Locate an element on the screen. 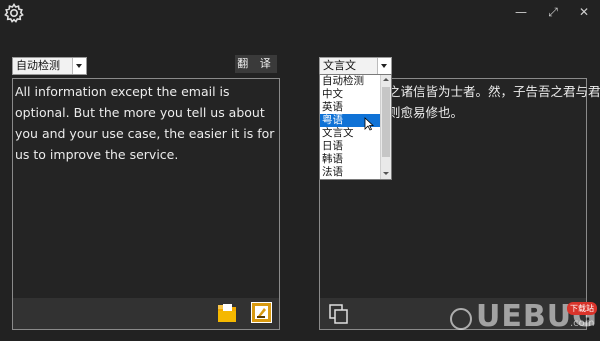 Image resolution: width=600 pixels, height=341 pixels. source-language-select: 自动检测 is located at coordinates (49, 66).